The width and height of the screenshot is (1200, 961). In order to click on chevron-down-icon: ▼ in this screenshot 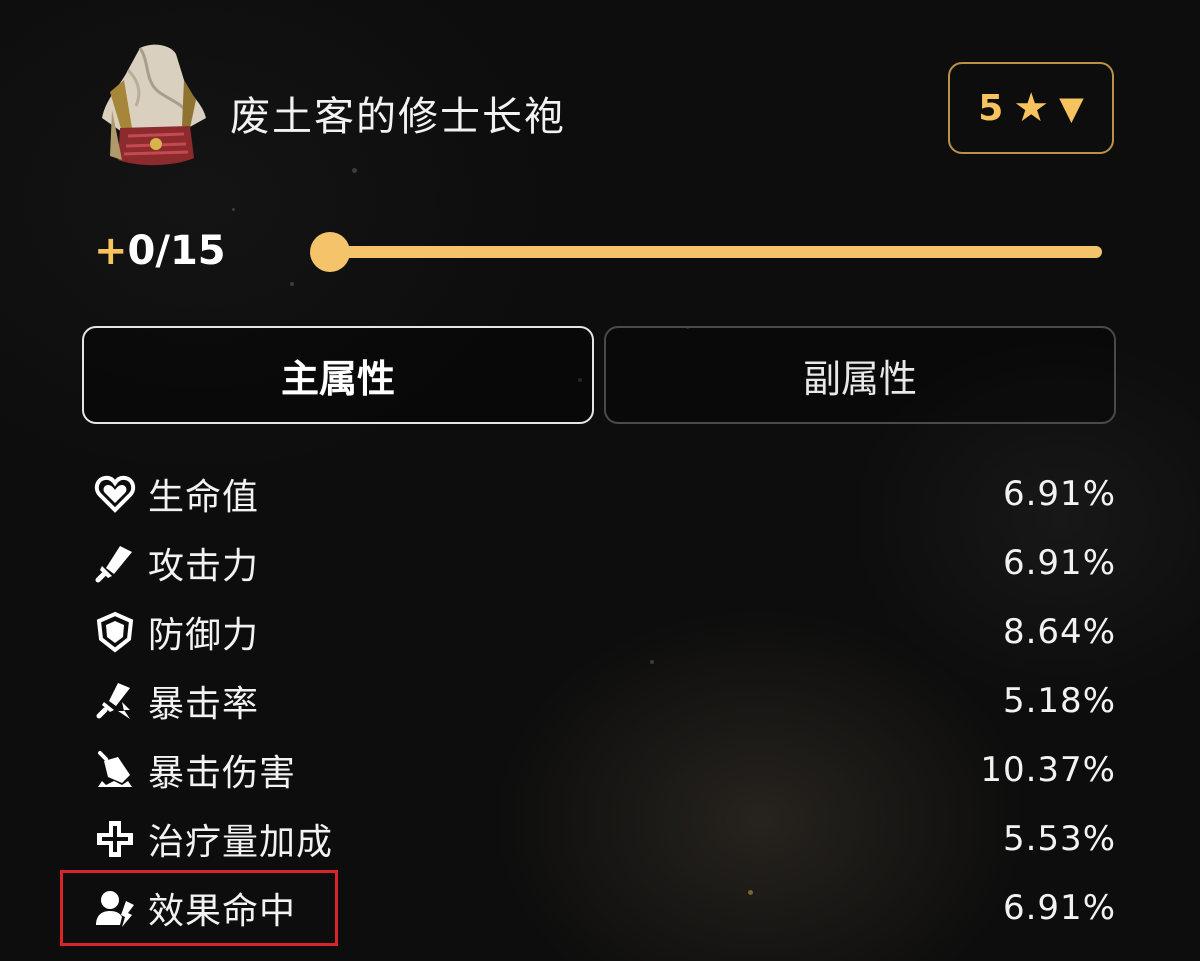, I will do `click(1071, 108)`.